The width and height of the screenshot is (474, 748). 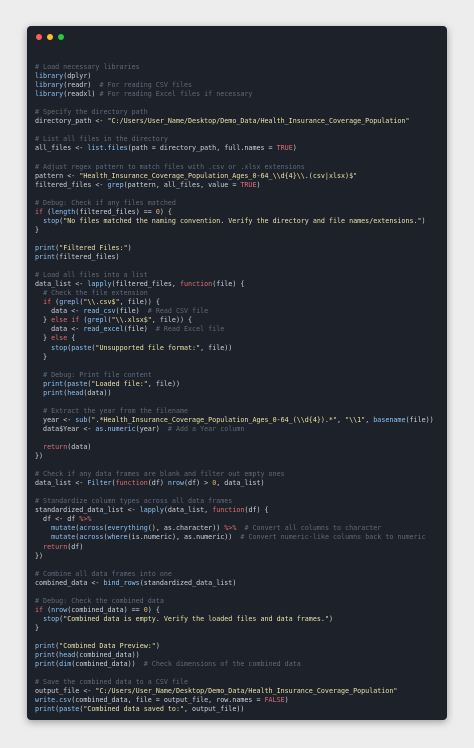 I want to click on code-token: list.files, so click(x=107, y=148).